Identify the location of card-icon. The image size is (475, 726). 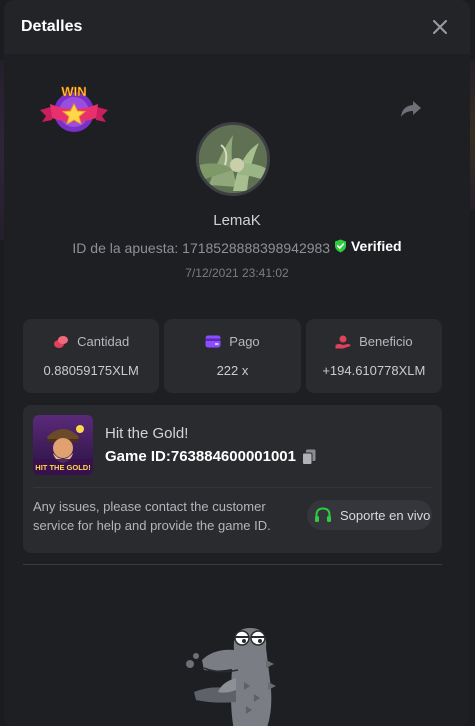
(213, 341).